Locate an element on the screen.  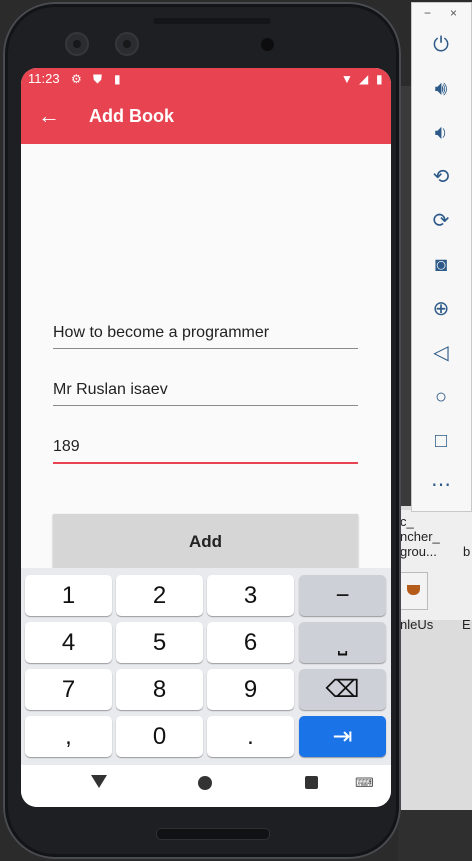
key-minus: − is located at coordinates (342, 595).